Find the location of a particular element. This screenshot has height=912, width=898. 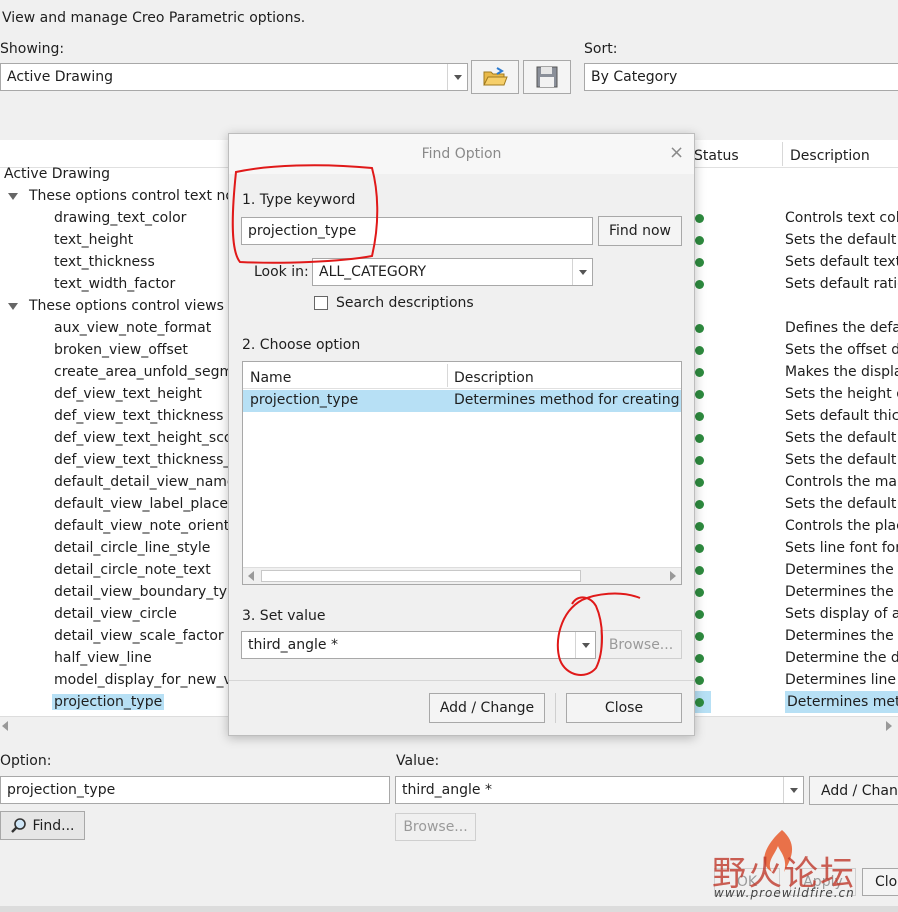

keyword-highlight-annotation is located at coordinates (305, 214).